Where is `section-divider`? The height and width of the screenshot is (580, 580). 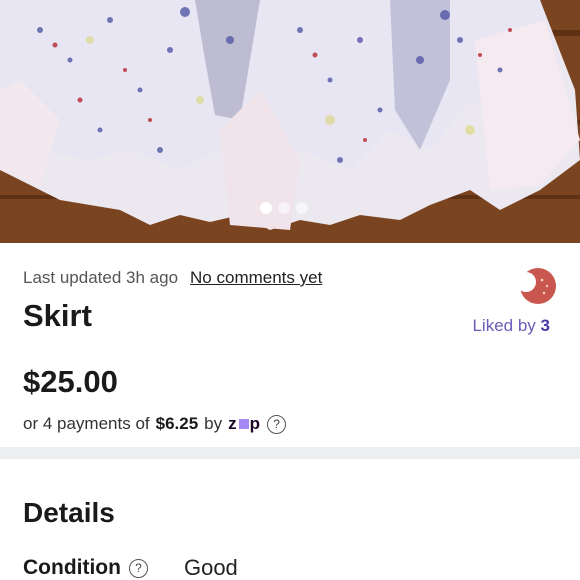 section-divider is located at coordinates (290, 453).